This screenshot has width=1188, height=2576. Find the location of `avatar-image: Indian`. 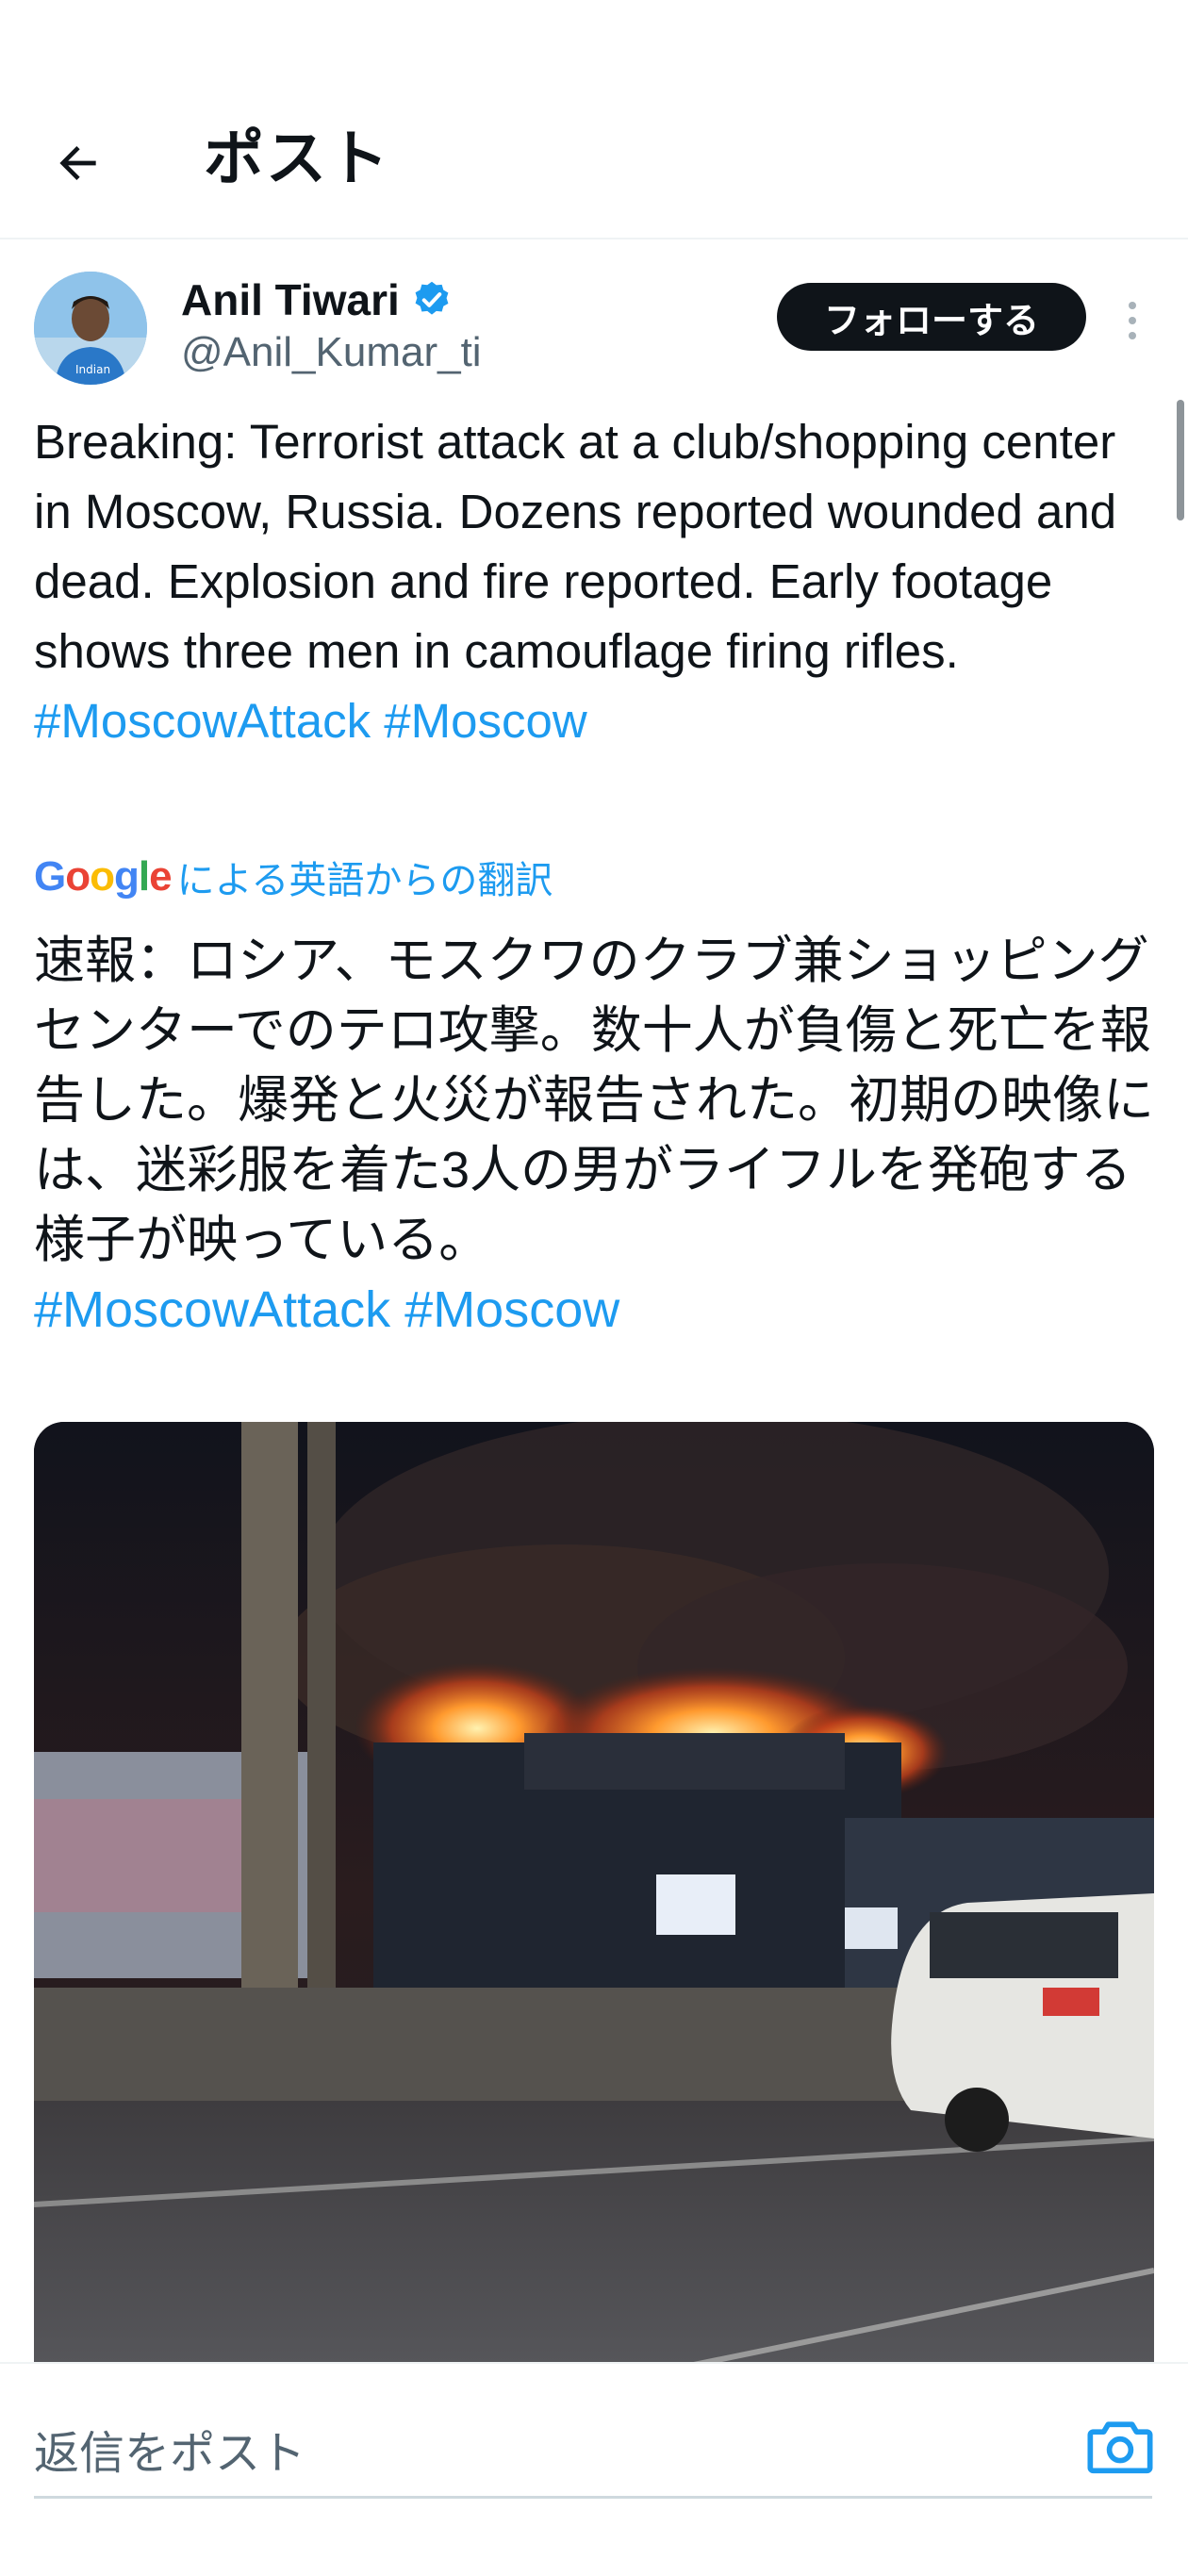

avatar-image: Indian is located at coordinates (90, 328).